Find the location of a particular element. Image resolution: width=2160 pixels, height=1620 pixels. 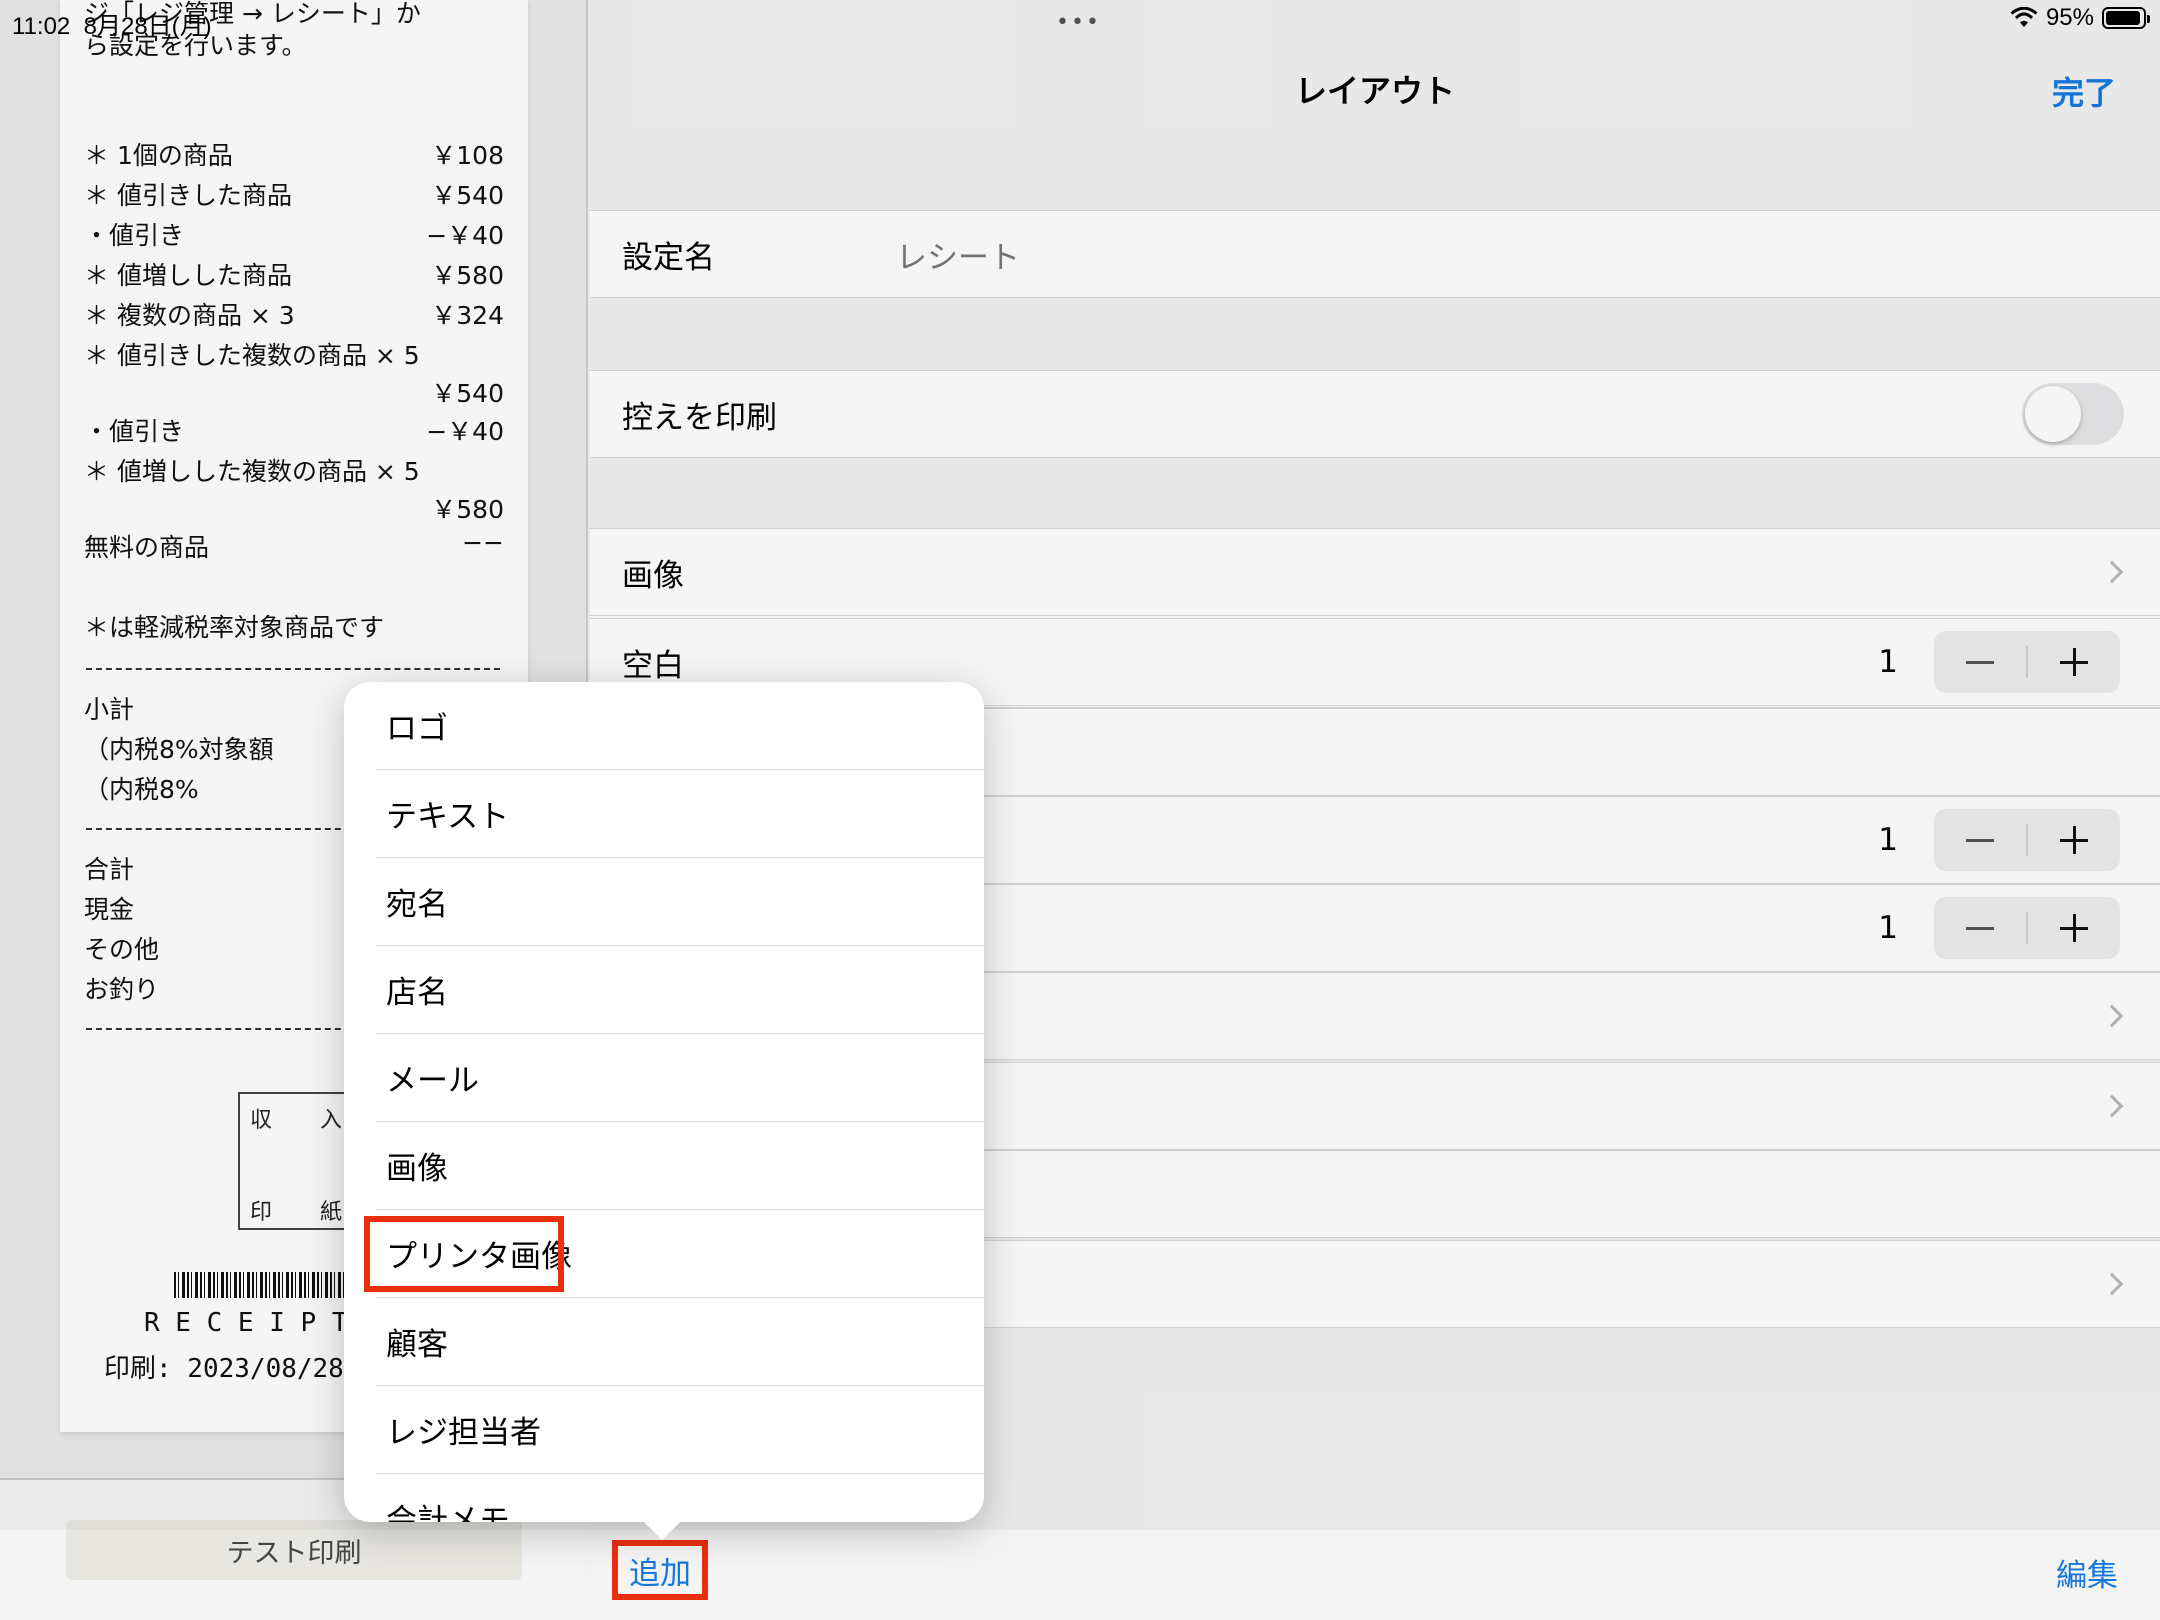

popover-item-label: プリンタ画像 is located at coordinates (479, 1257).